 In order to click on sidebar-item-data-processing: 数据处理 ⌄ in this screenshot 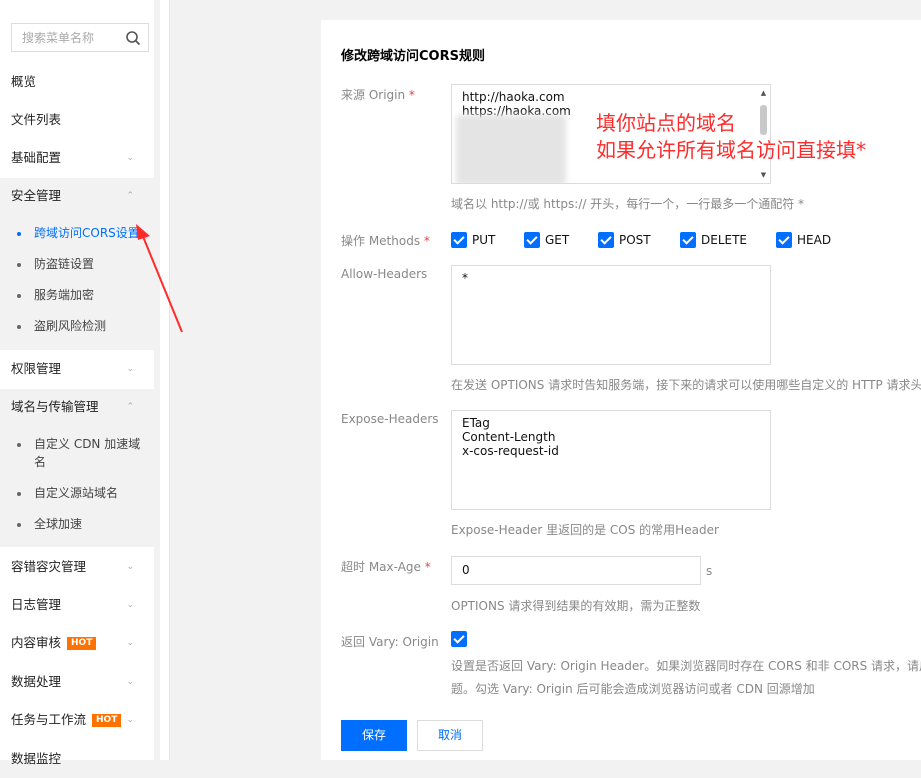, I will do `click(77, 682)`.